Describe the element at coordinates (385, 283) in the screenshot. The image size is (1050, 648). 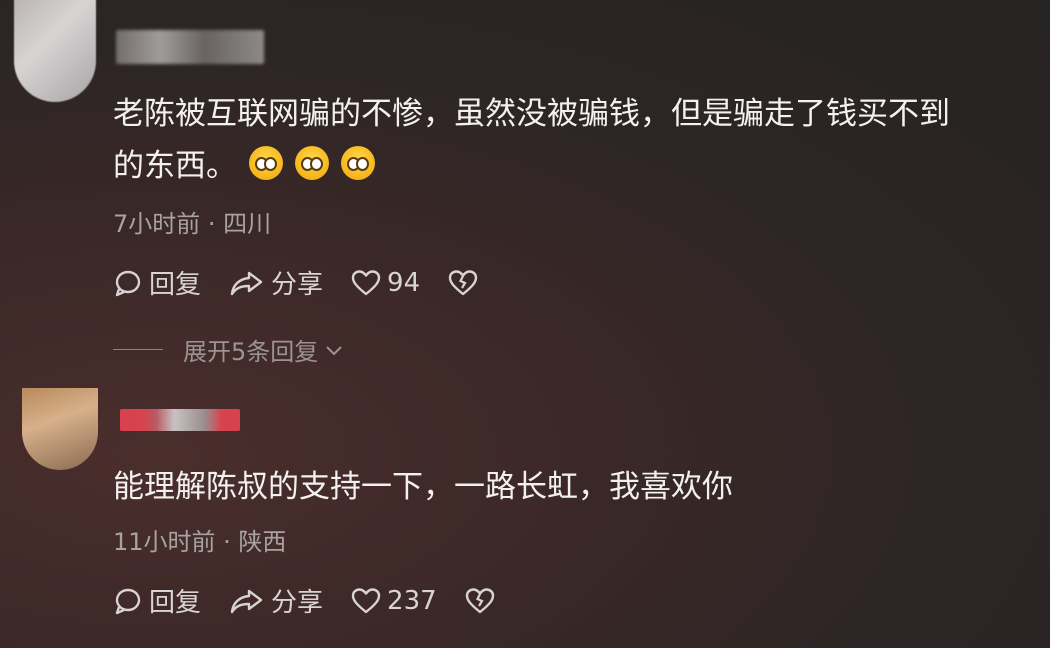
I see `like-button: 94` at that location.